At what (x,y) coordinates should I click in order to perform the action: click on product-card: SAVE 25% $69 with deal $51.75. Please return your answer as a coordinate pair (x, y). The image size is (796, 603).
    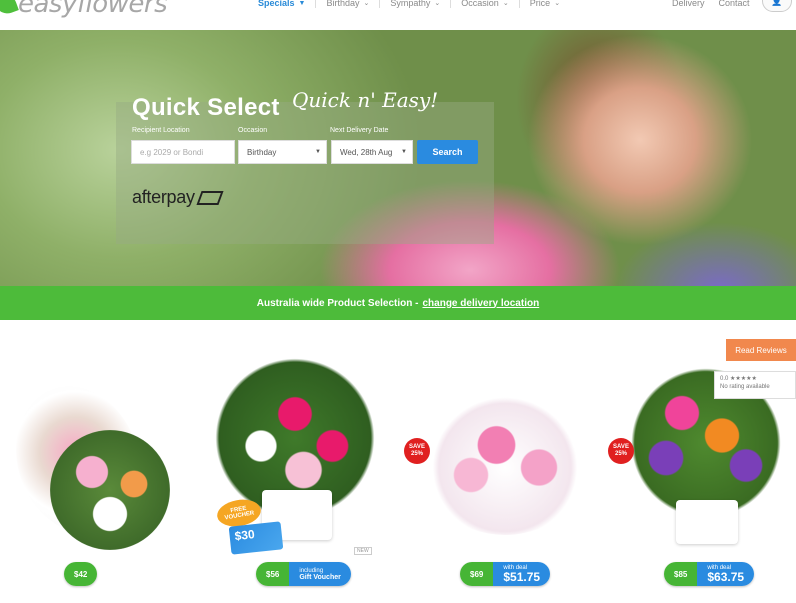
    Looking at the image, I should click on (495, 465).